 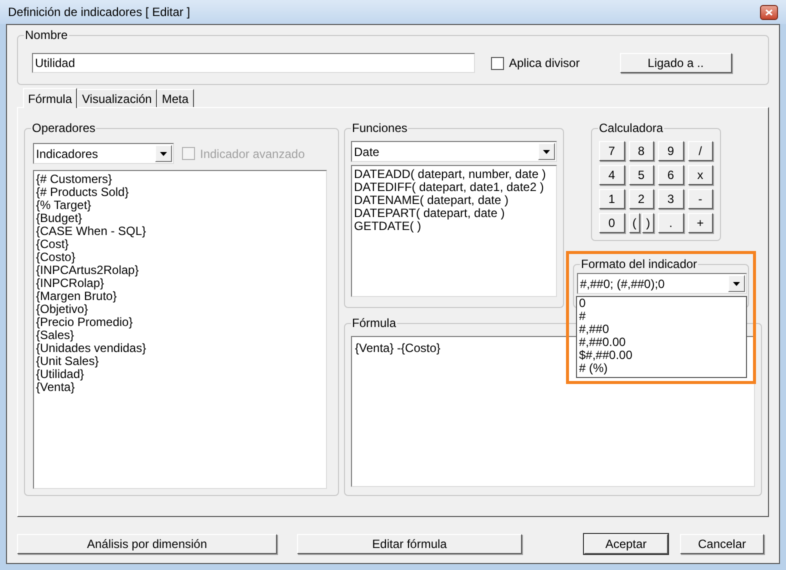 What do you see at coordinates (700, 151) in the screenshot?
I see `button: /` at bounding box center [700, 151].